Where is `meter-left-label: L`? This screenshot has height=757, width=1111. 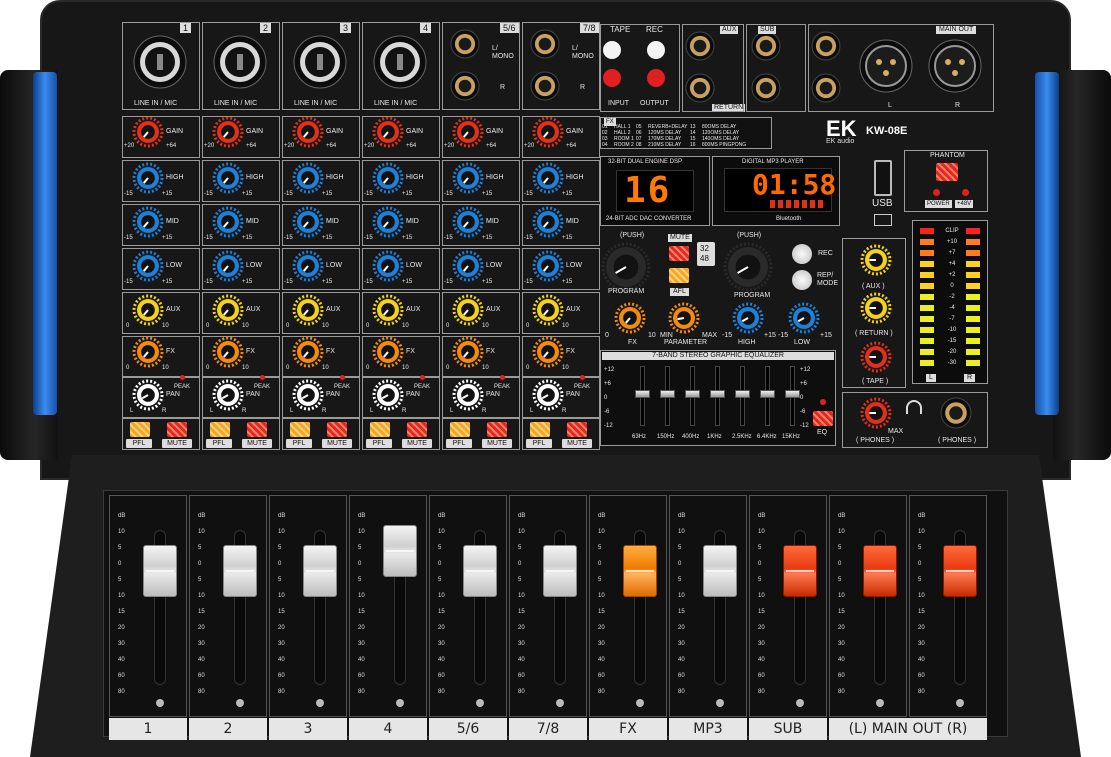 meter-left-label: L is located at coordinates (931, 378).